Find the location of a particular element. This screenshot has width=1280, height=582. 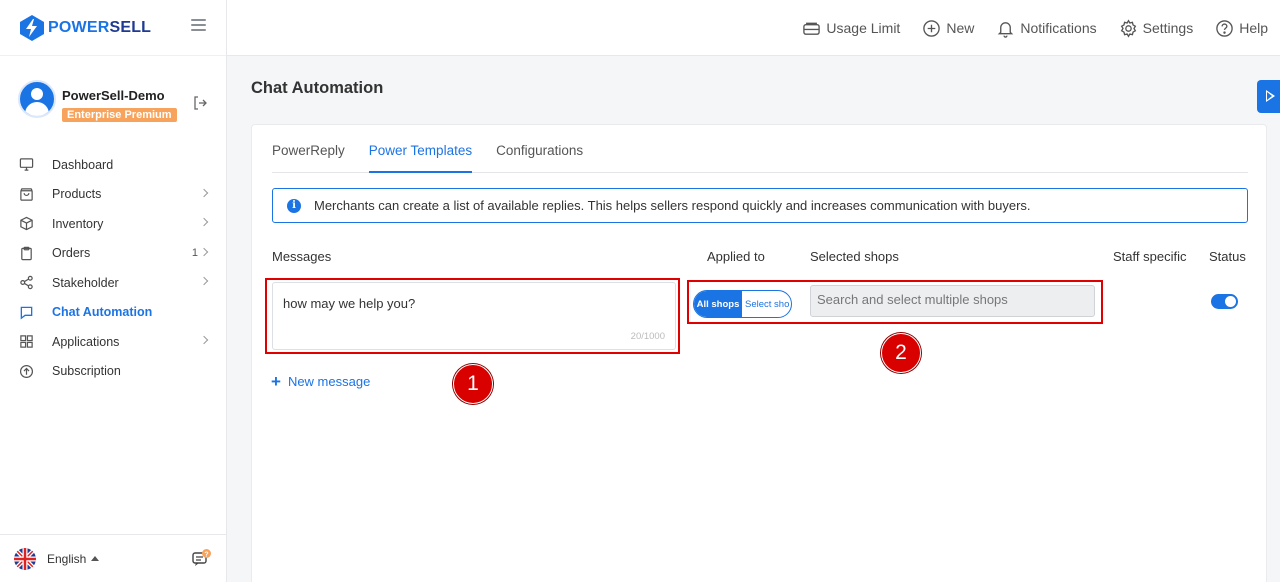

sidebar-item-label: Stakeholder is located at coordinates (85, 282).